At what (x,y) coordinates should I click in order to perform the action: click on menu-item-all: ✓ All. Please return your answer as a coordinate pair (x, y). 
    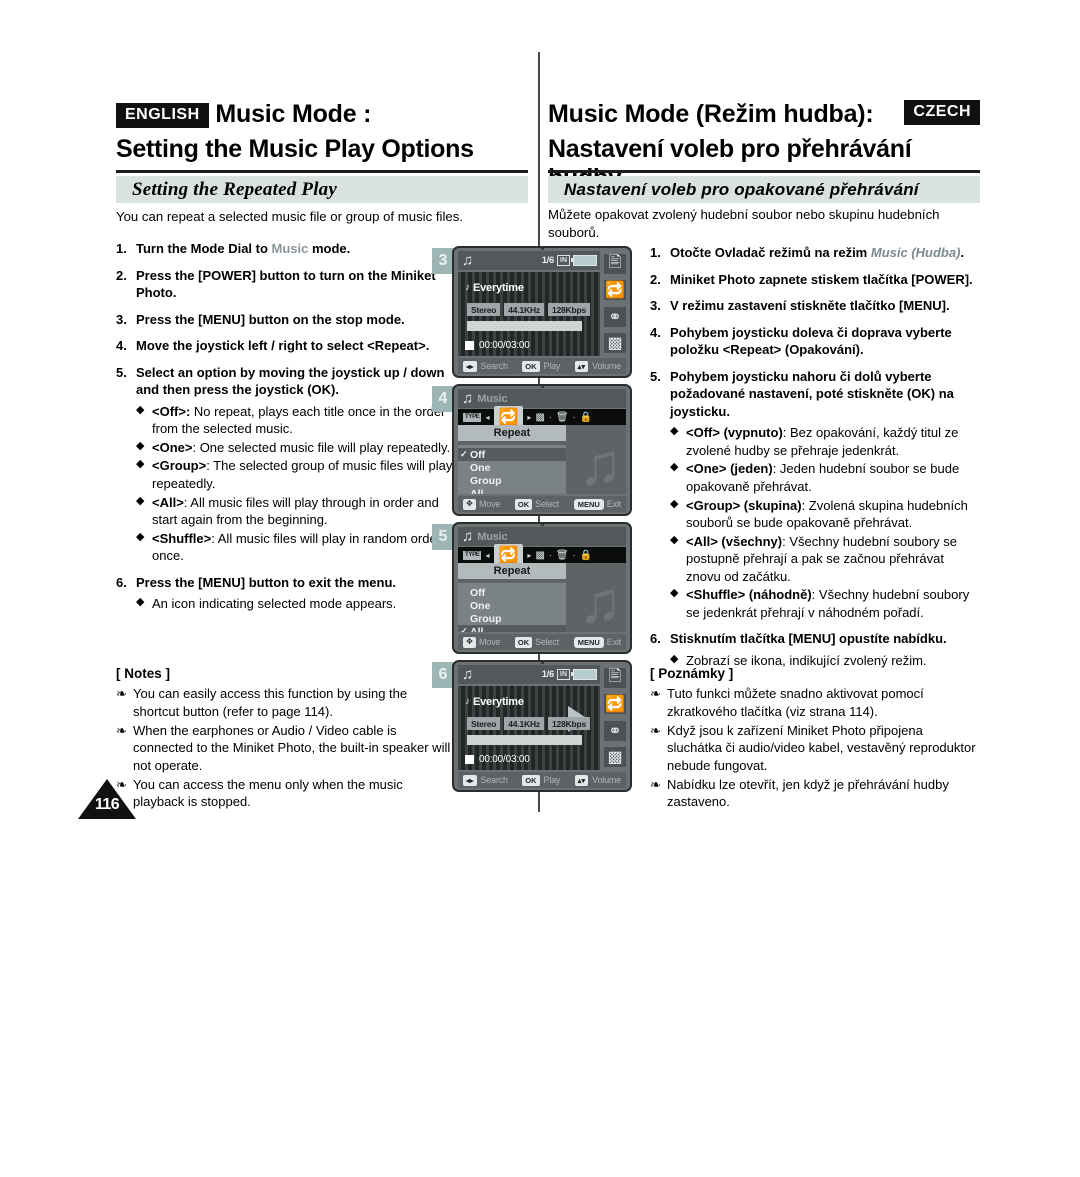
    Looking at the image, I should click on (512, 628).